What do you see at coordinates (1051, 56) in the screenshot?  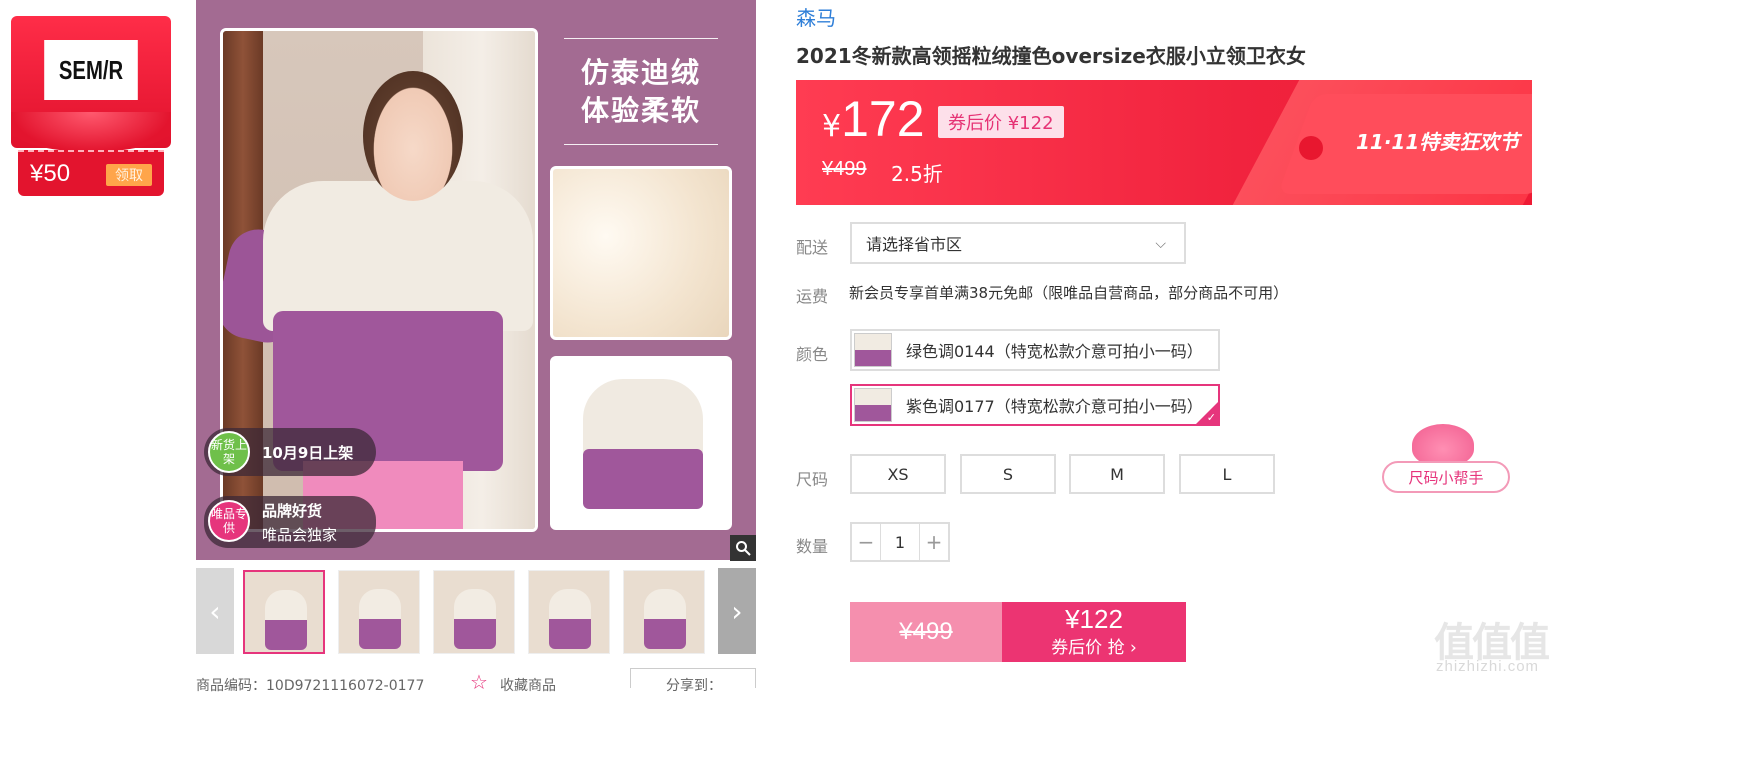 I see `product-title: 2021冬新款高领摇粒绒撞色oversize衣服小立领卫衣女` at bounding box center [1051, 56].